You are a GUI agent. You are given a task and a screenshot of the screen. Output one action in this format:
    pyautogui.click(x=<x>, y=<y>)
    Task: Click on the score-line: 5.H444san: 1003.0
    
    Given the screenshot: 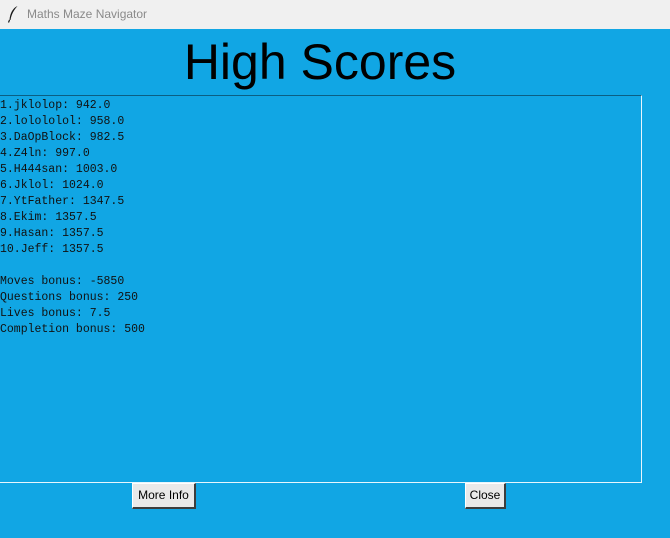 What is the action you would take?
    pyautogui.click(x=59, y=169)
    